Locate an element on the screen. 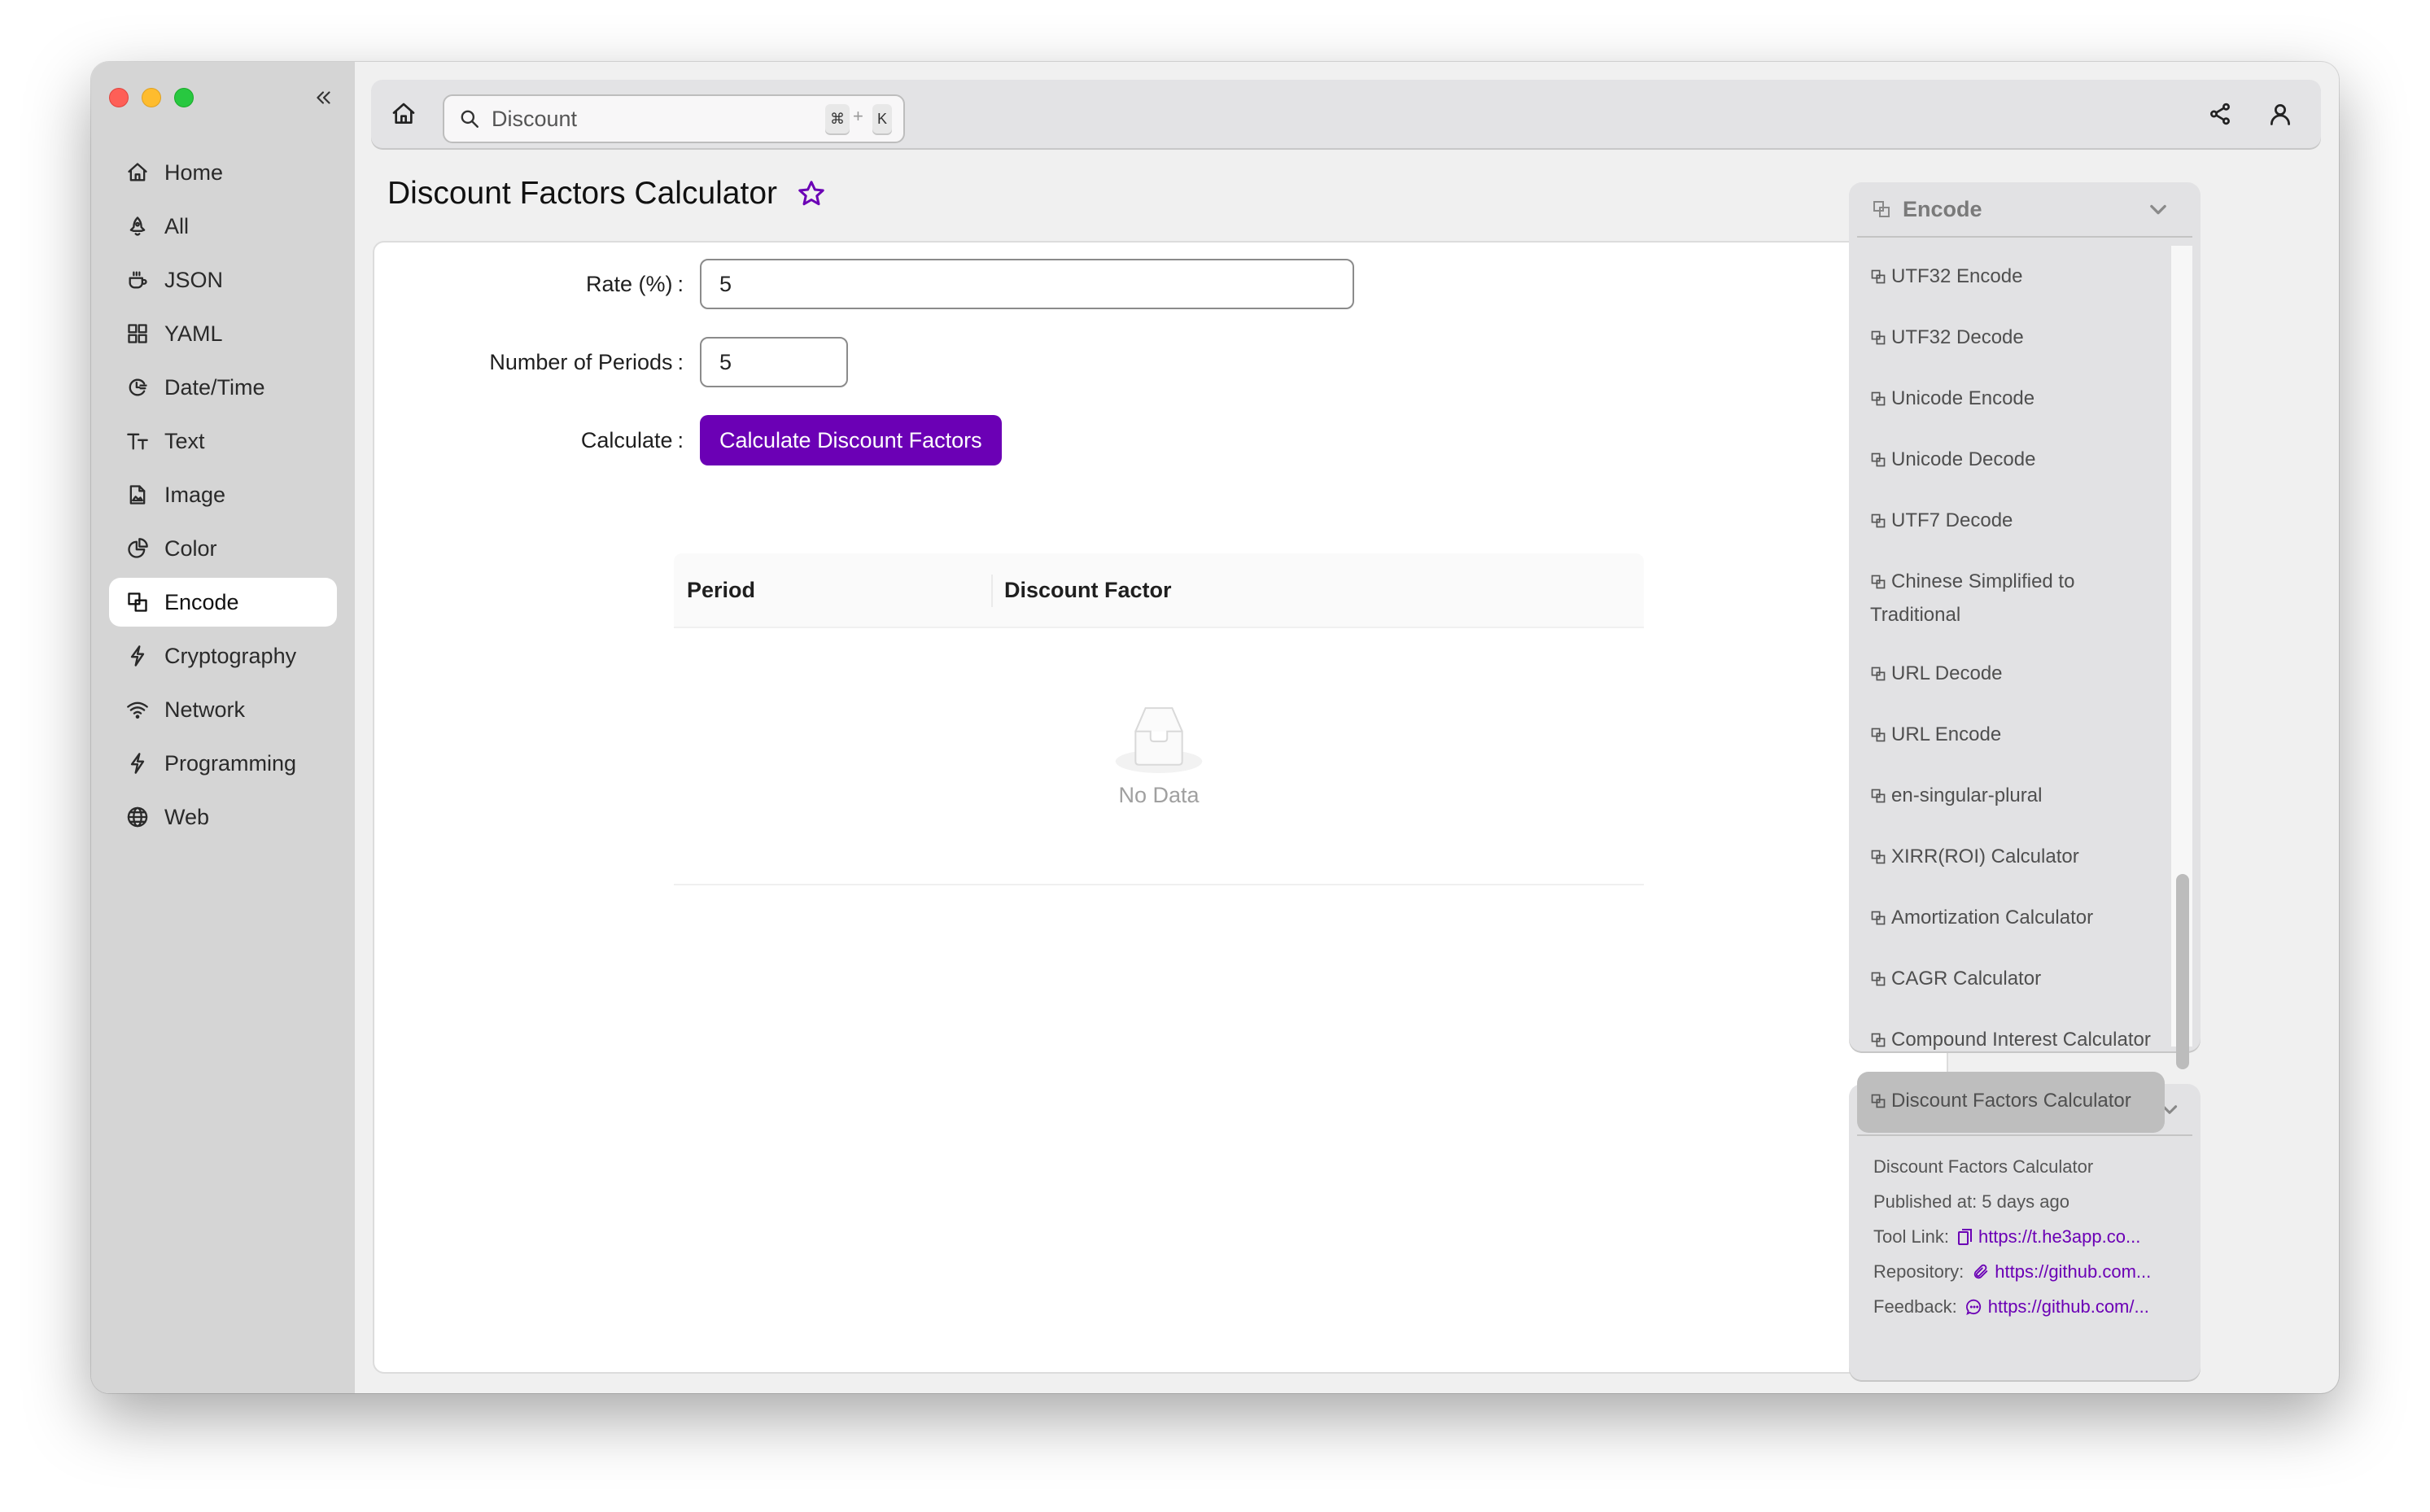  search-box: ⌘ + K is located at coordinates (674, 118).